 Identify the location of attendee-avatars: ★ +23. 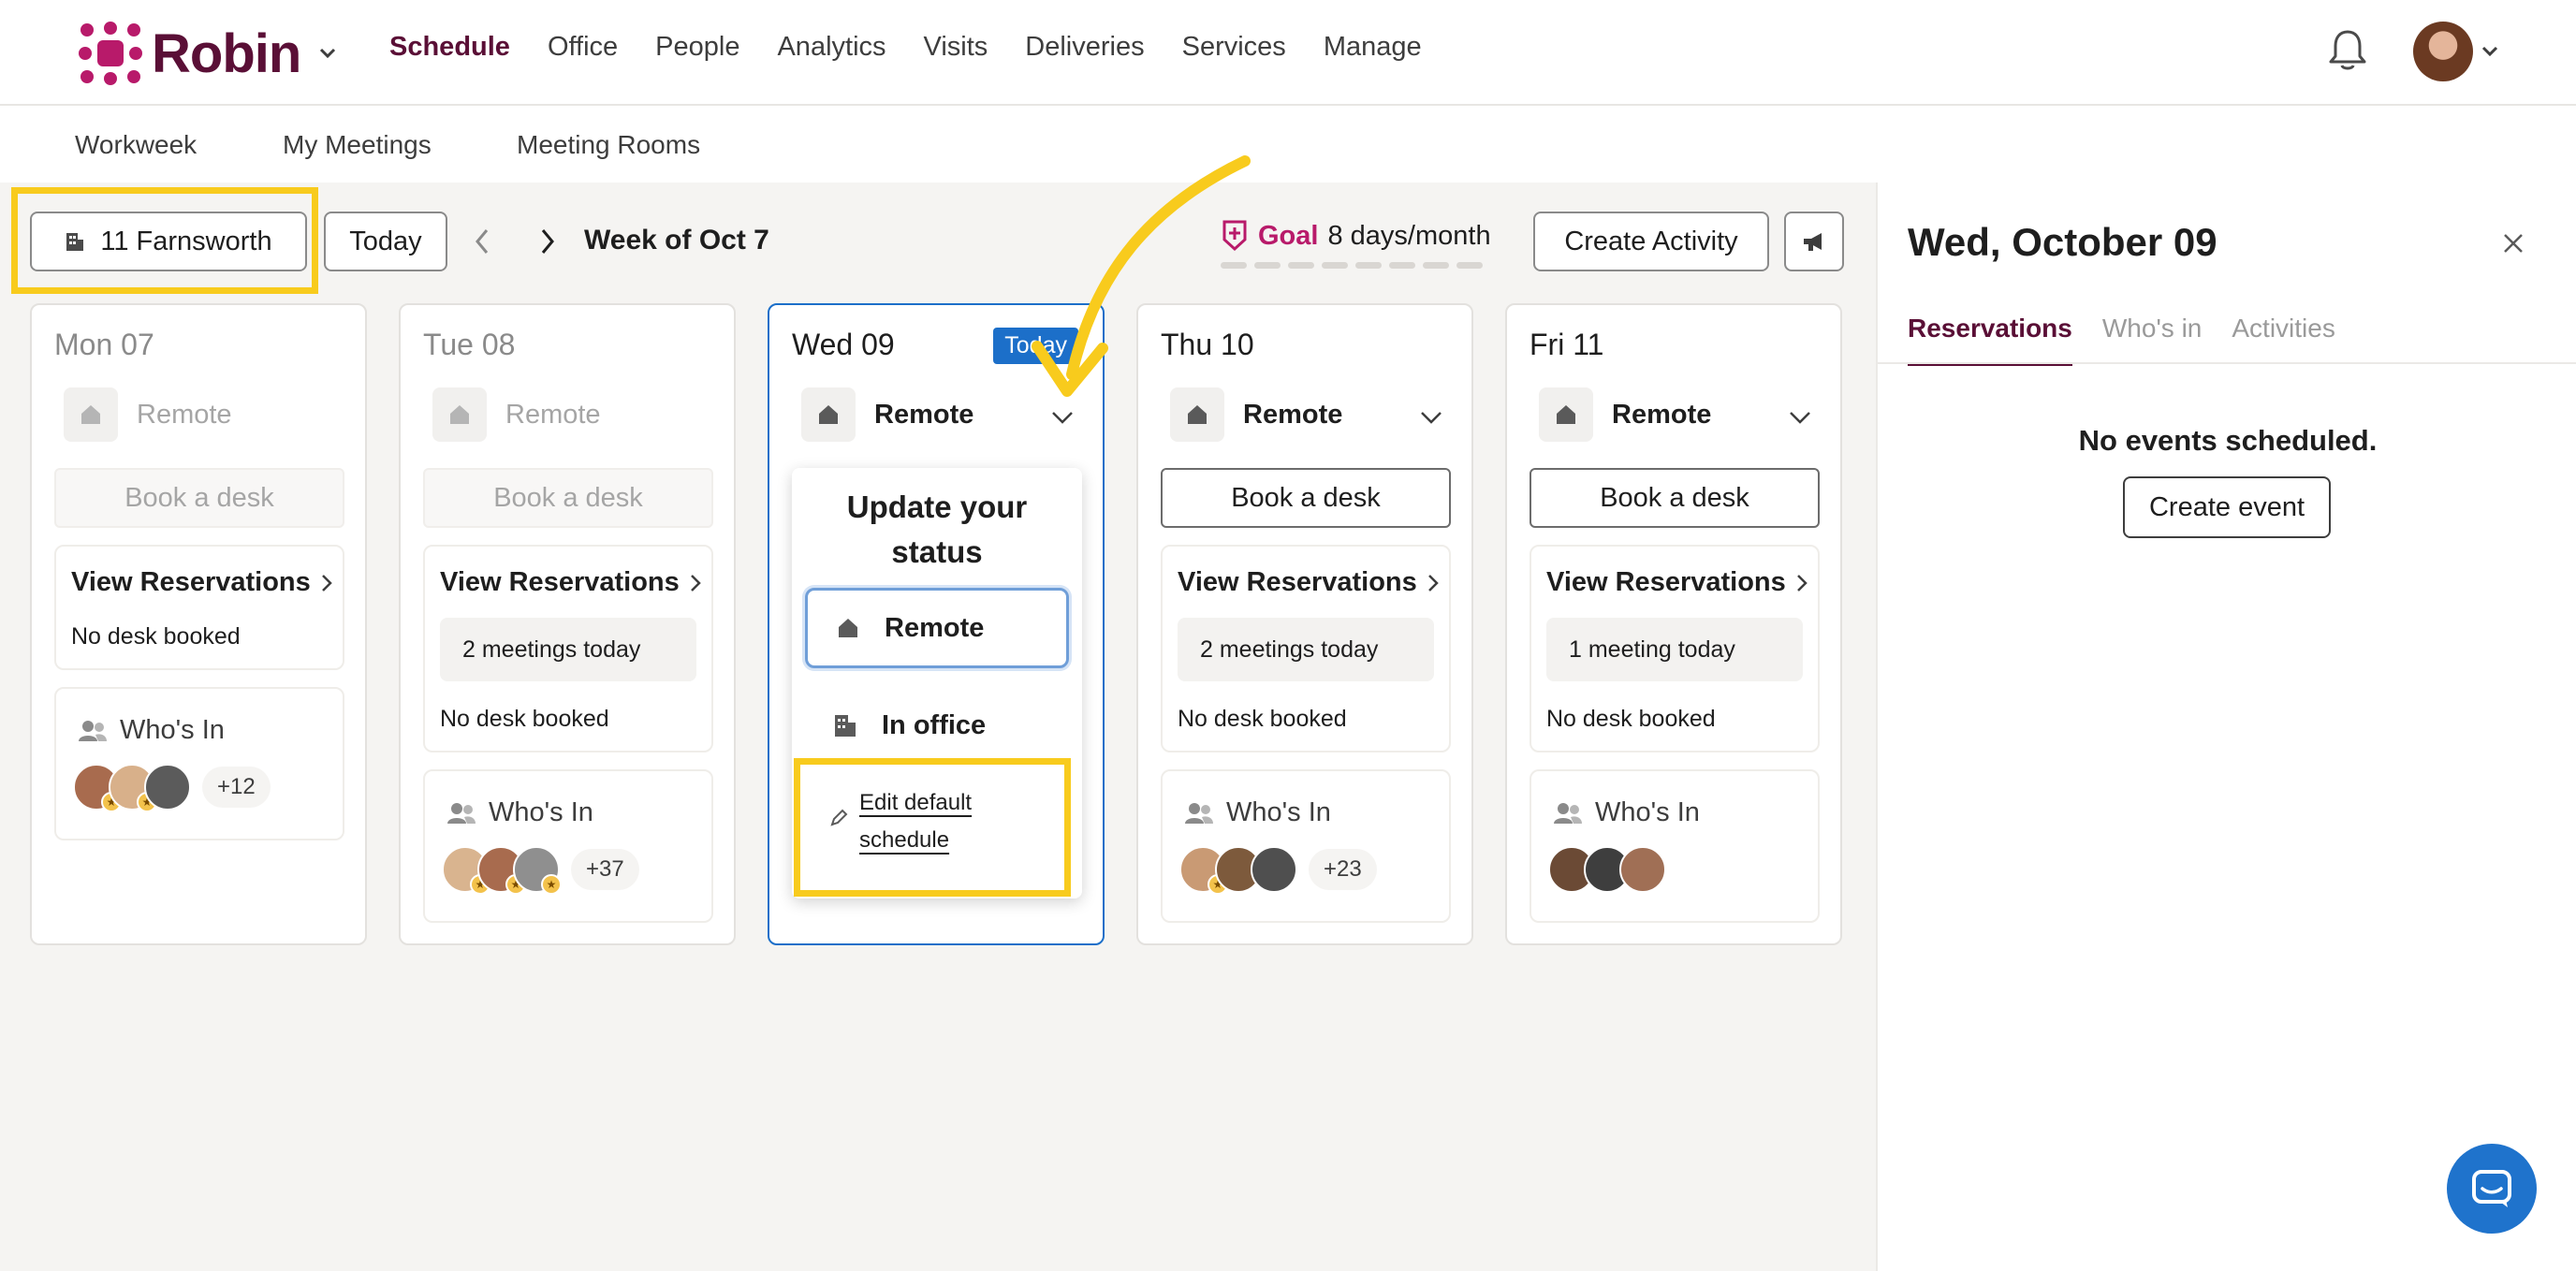
(1278, 870).